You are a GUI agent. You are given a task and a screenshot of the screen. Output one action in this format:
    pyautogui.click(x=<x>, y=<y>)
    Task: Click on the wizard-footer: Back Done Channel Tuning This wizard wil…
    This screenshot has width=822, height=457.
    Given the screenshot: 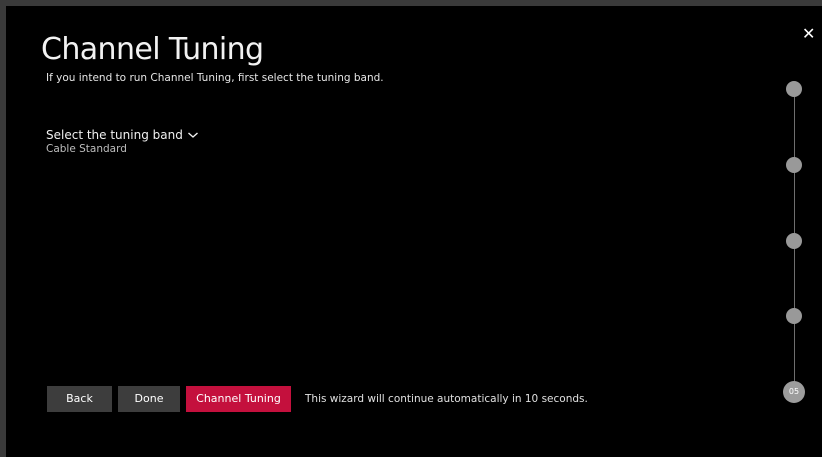 What is the action you would take?
    pyautogui.click(x=317, y=399)
    